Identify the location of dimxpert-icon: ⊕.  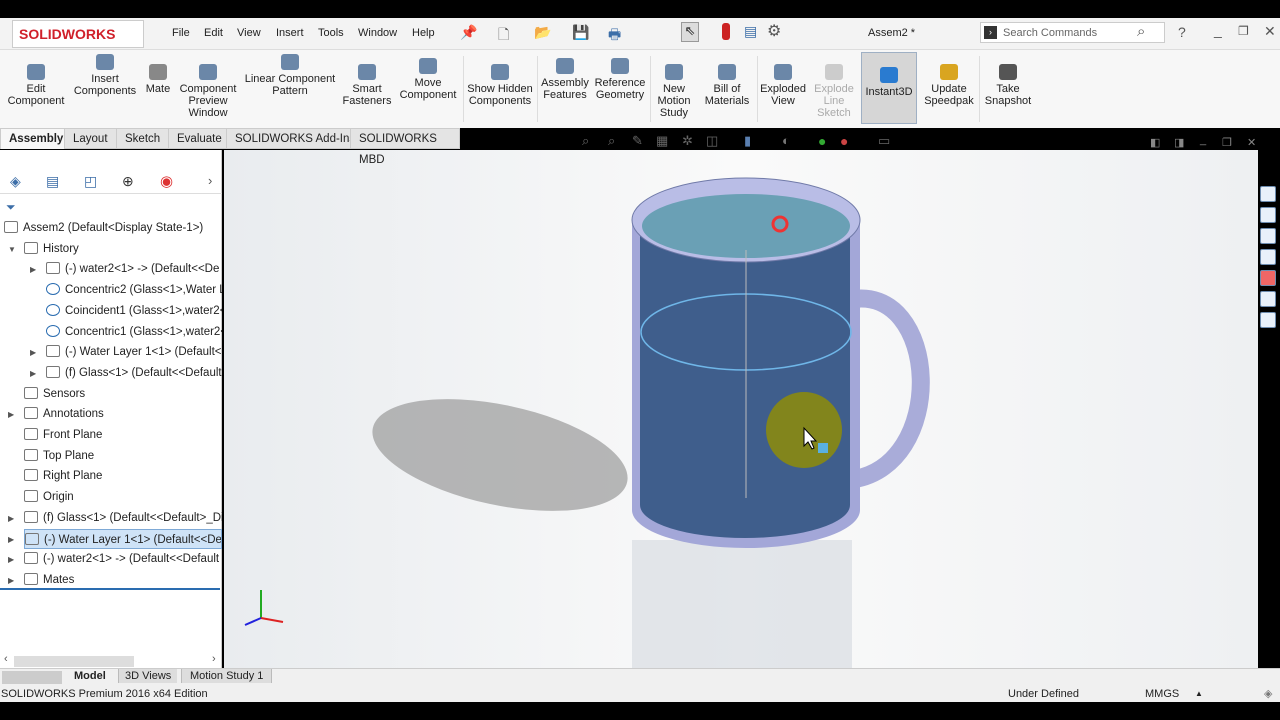
(128, 181).